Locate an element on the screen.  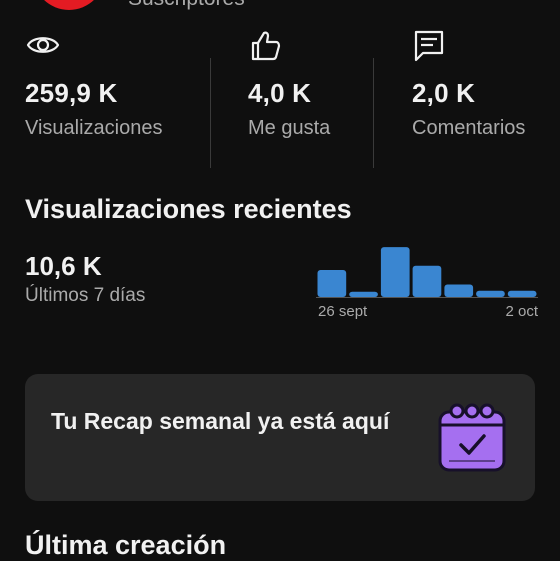
calendar-check-icon is located at coordinates (472, 440).